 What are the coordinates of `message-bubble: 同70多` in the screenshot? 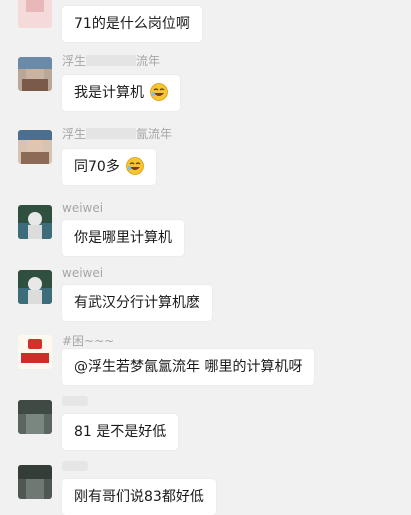 It's located at (109, 167).